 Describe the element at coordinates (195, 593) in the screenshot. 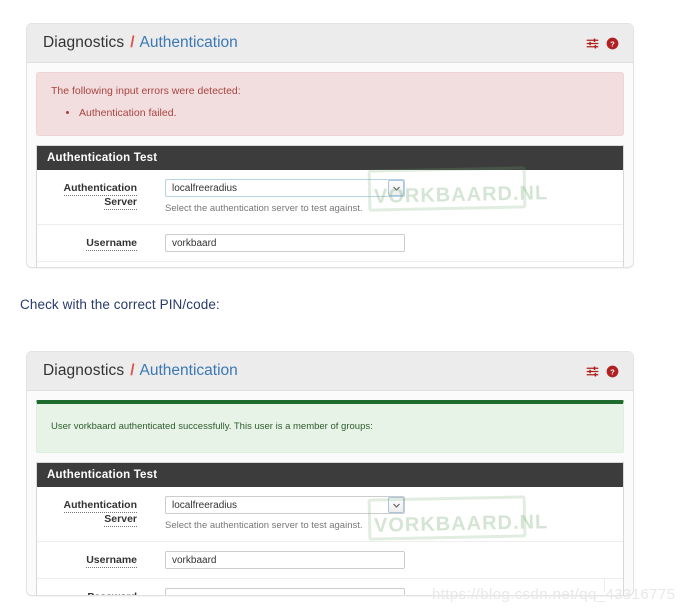

I see `password-value: ••••••••••` at that location.